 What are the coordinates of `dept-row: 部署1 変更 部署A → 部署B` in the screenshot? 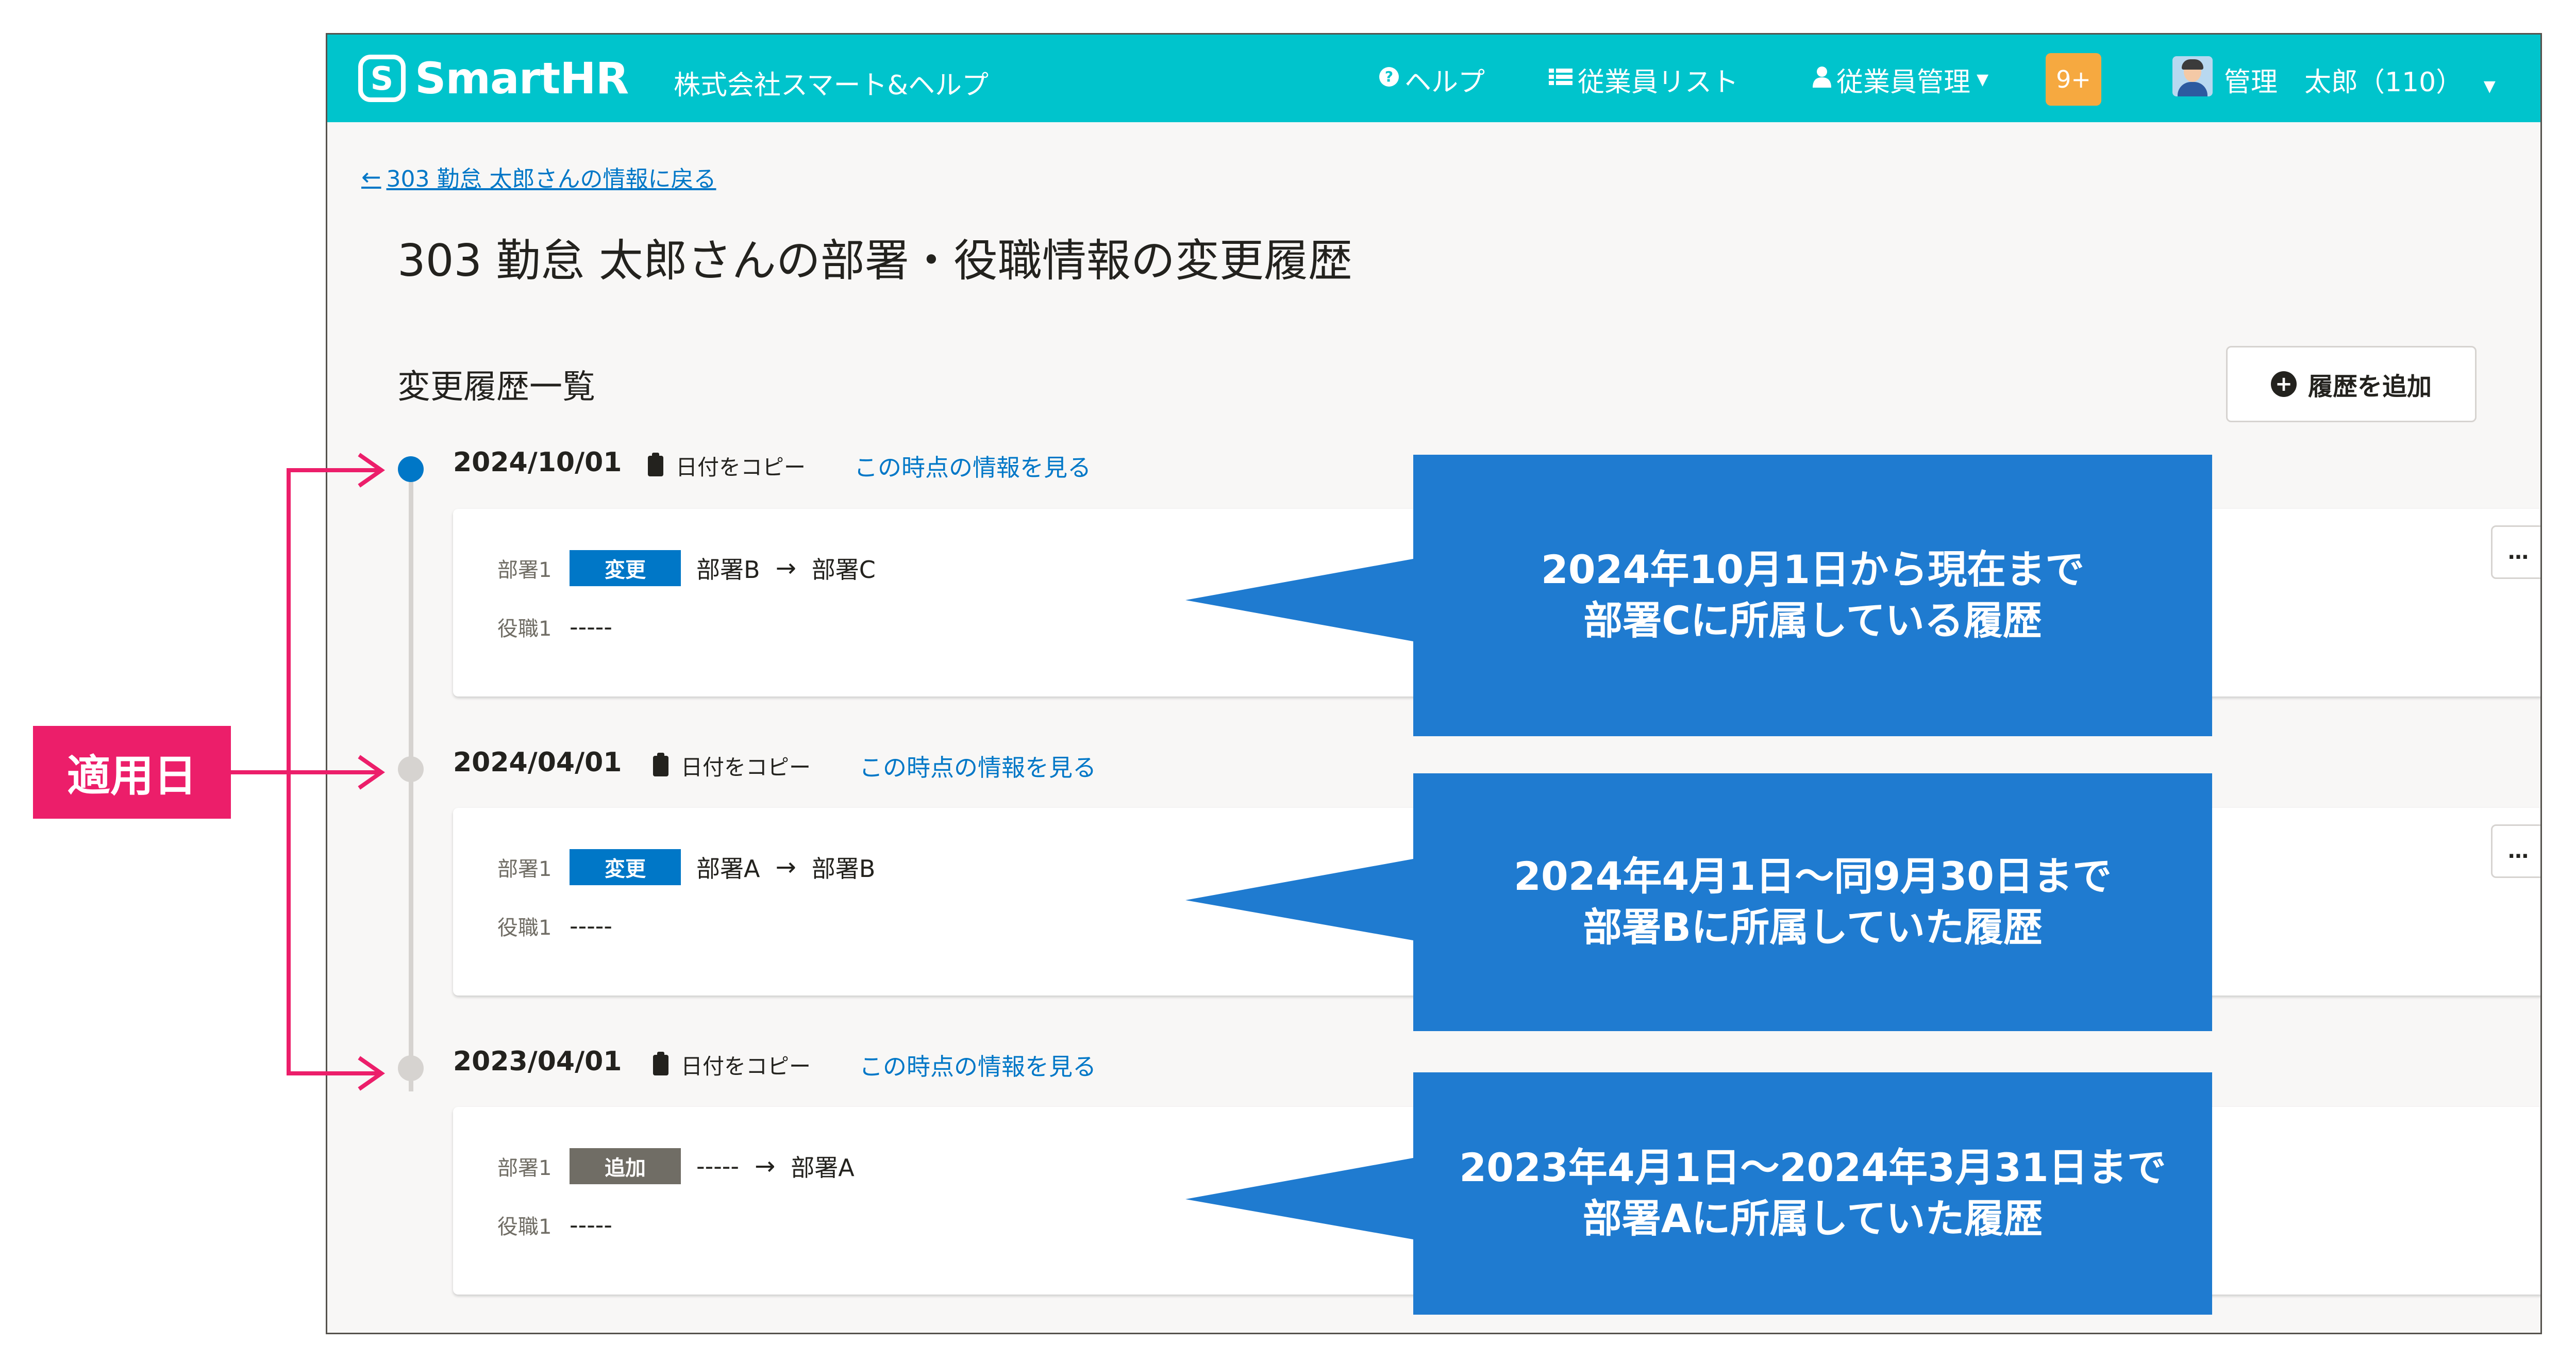 It's located at (686, 867).